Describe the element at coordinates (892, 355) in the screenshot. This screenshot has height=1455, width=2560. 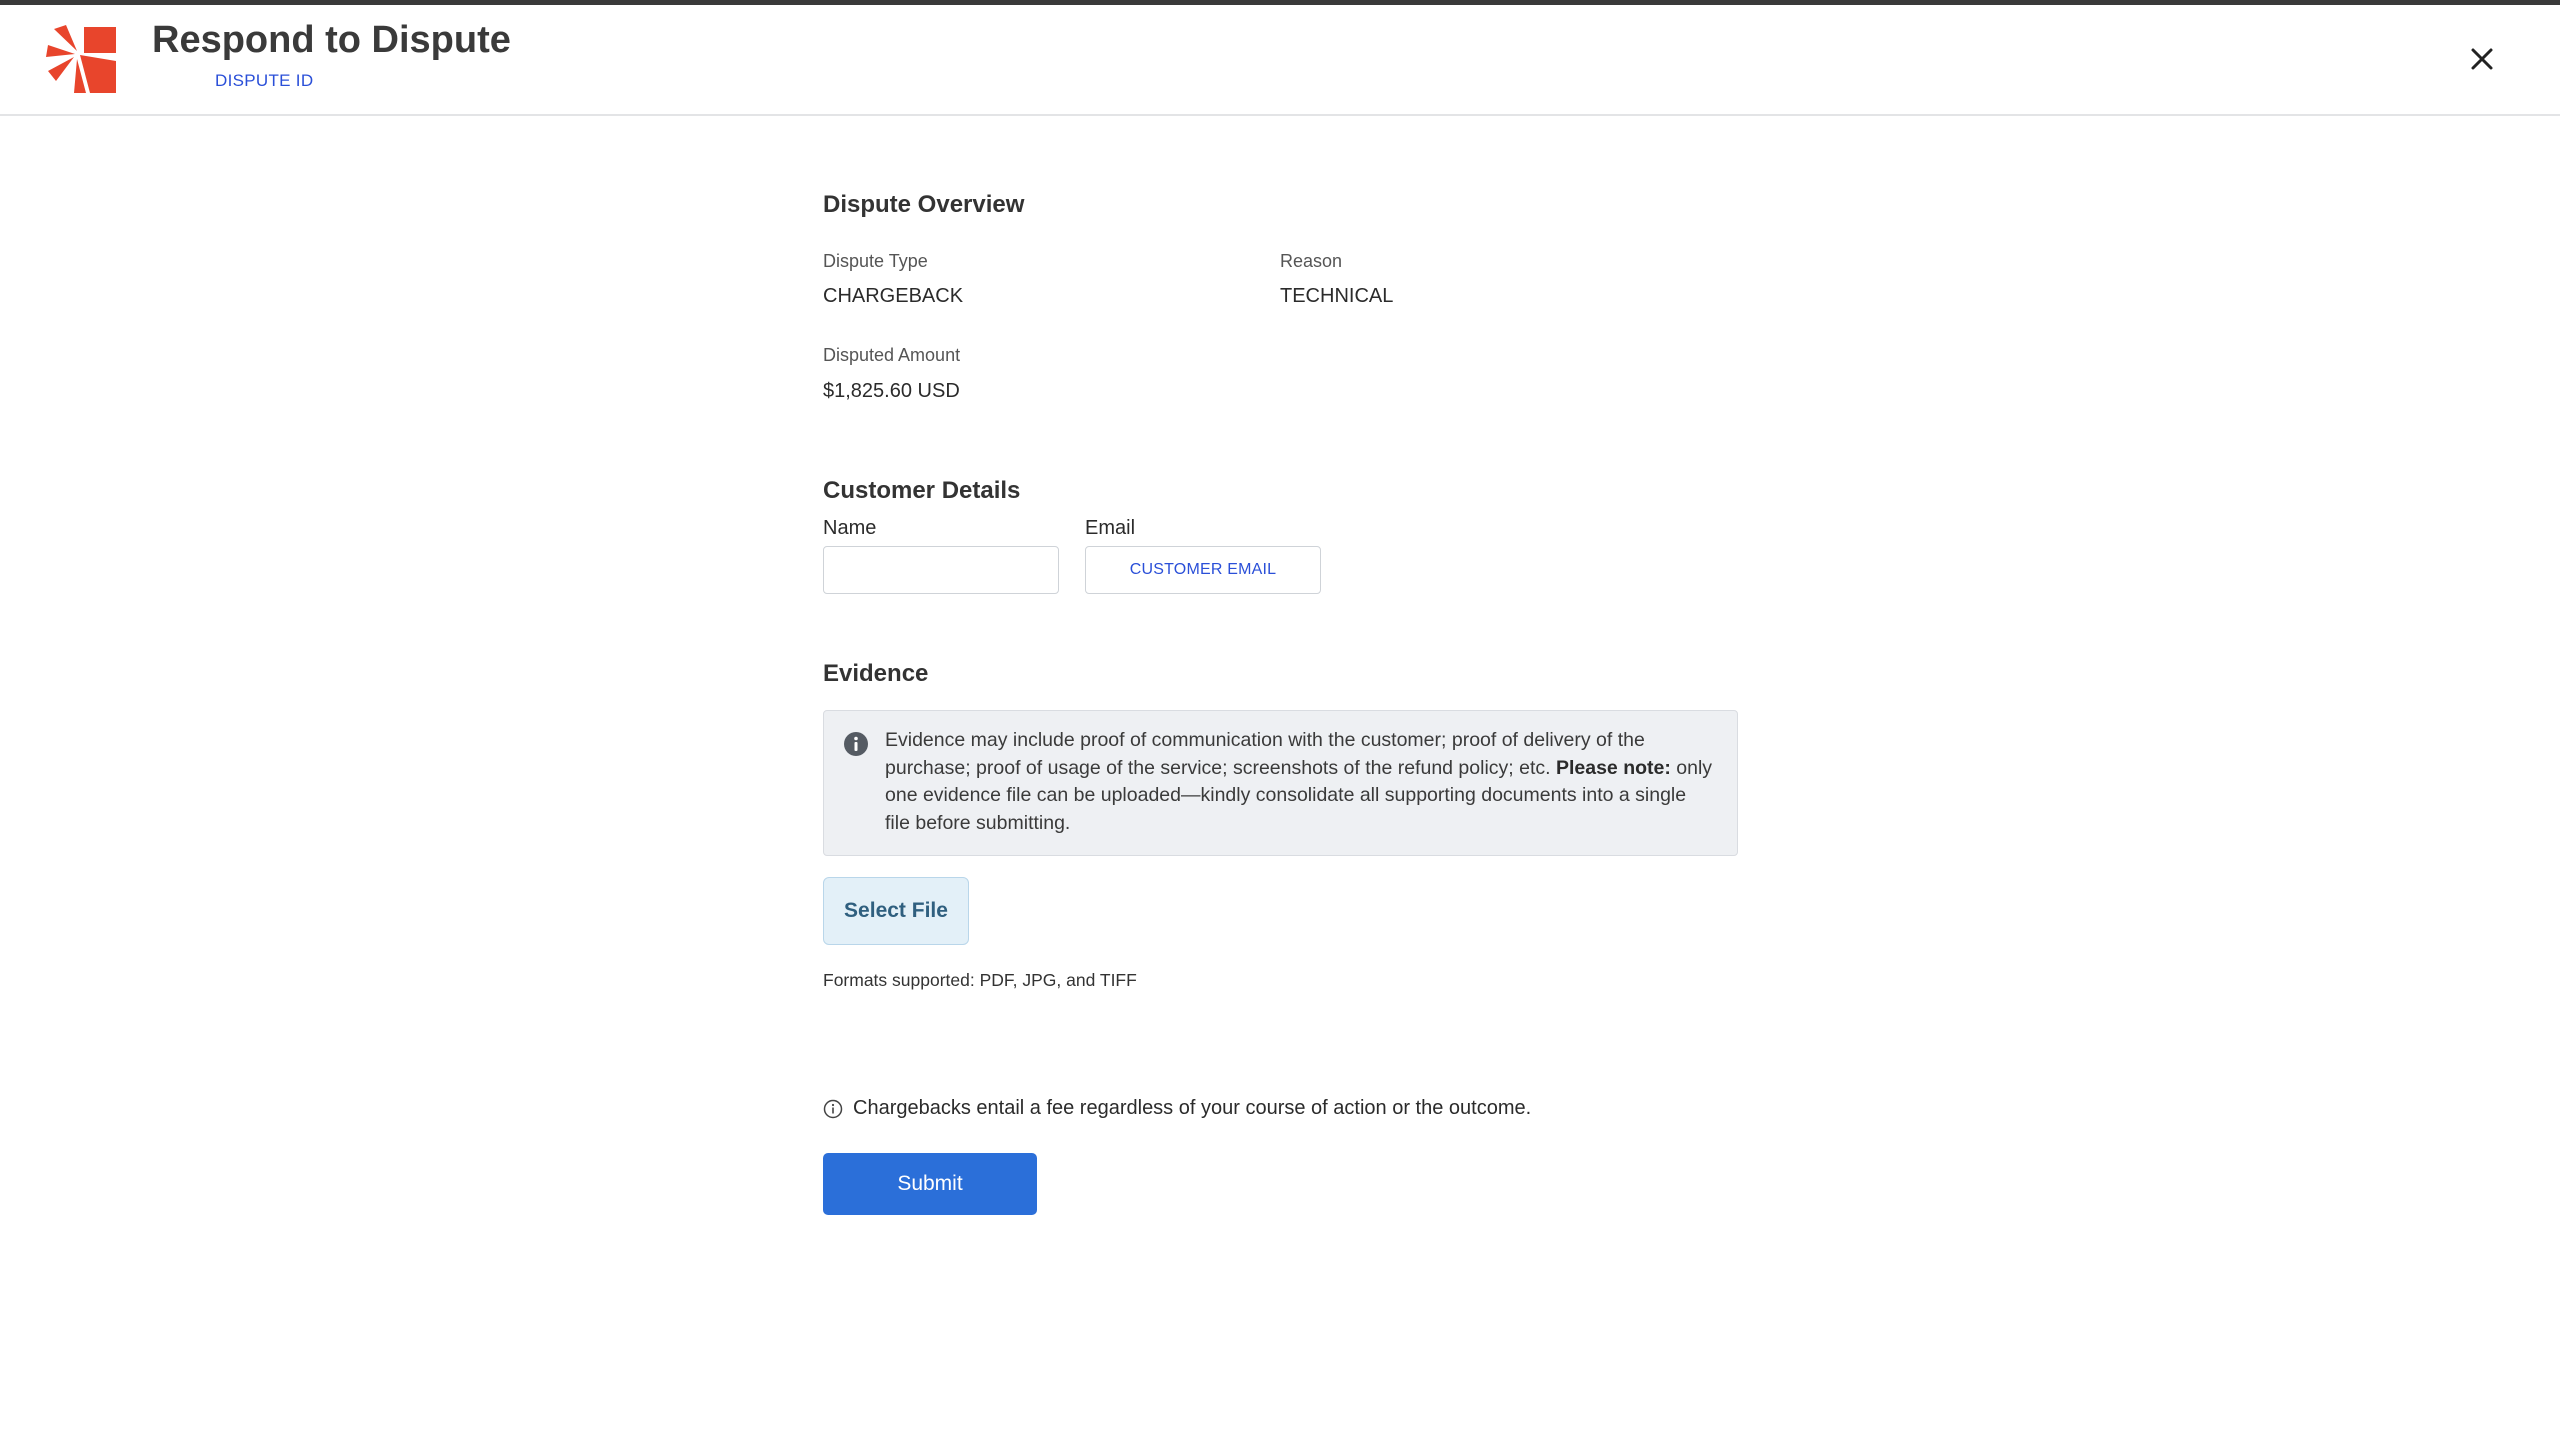
I see `disputed-amount-label: Disputed Amount` at that location.